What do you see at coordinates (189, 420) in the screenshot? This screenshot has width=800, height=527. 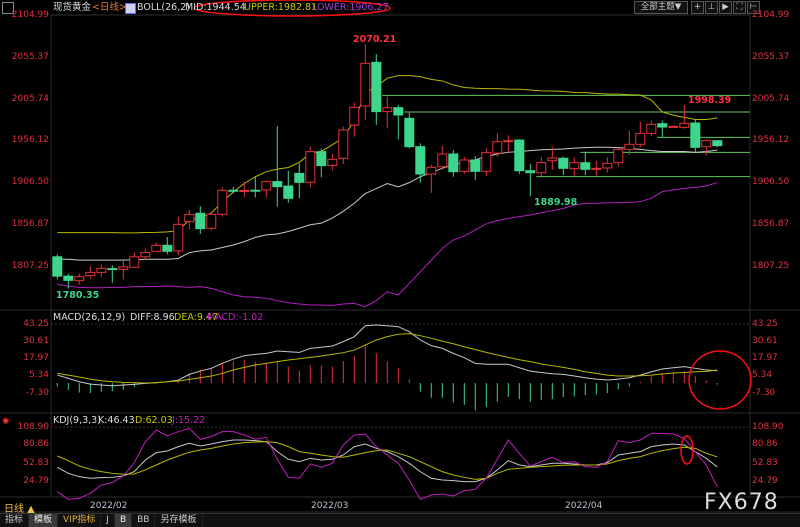 I see `kdj-j: J:15.22` at bounding box center [189, 420].